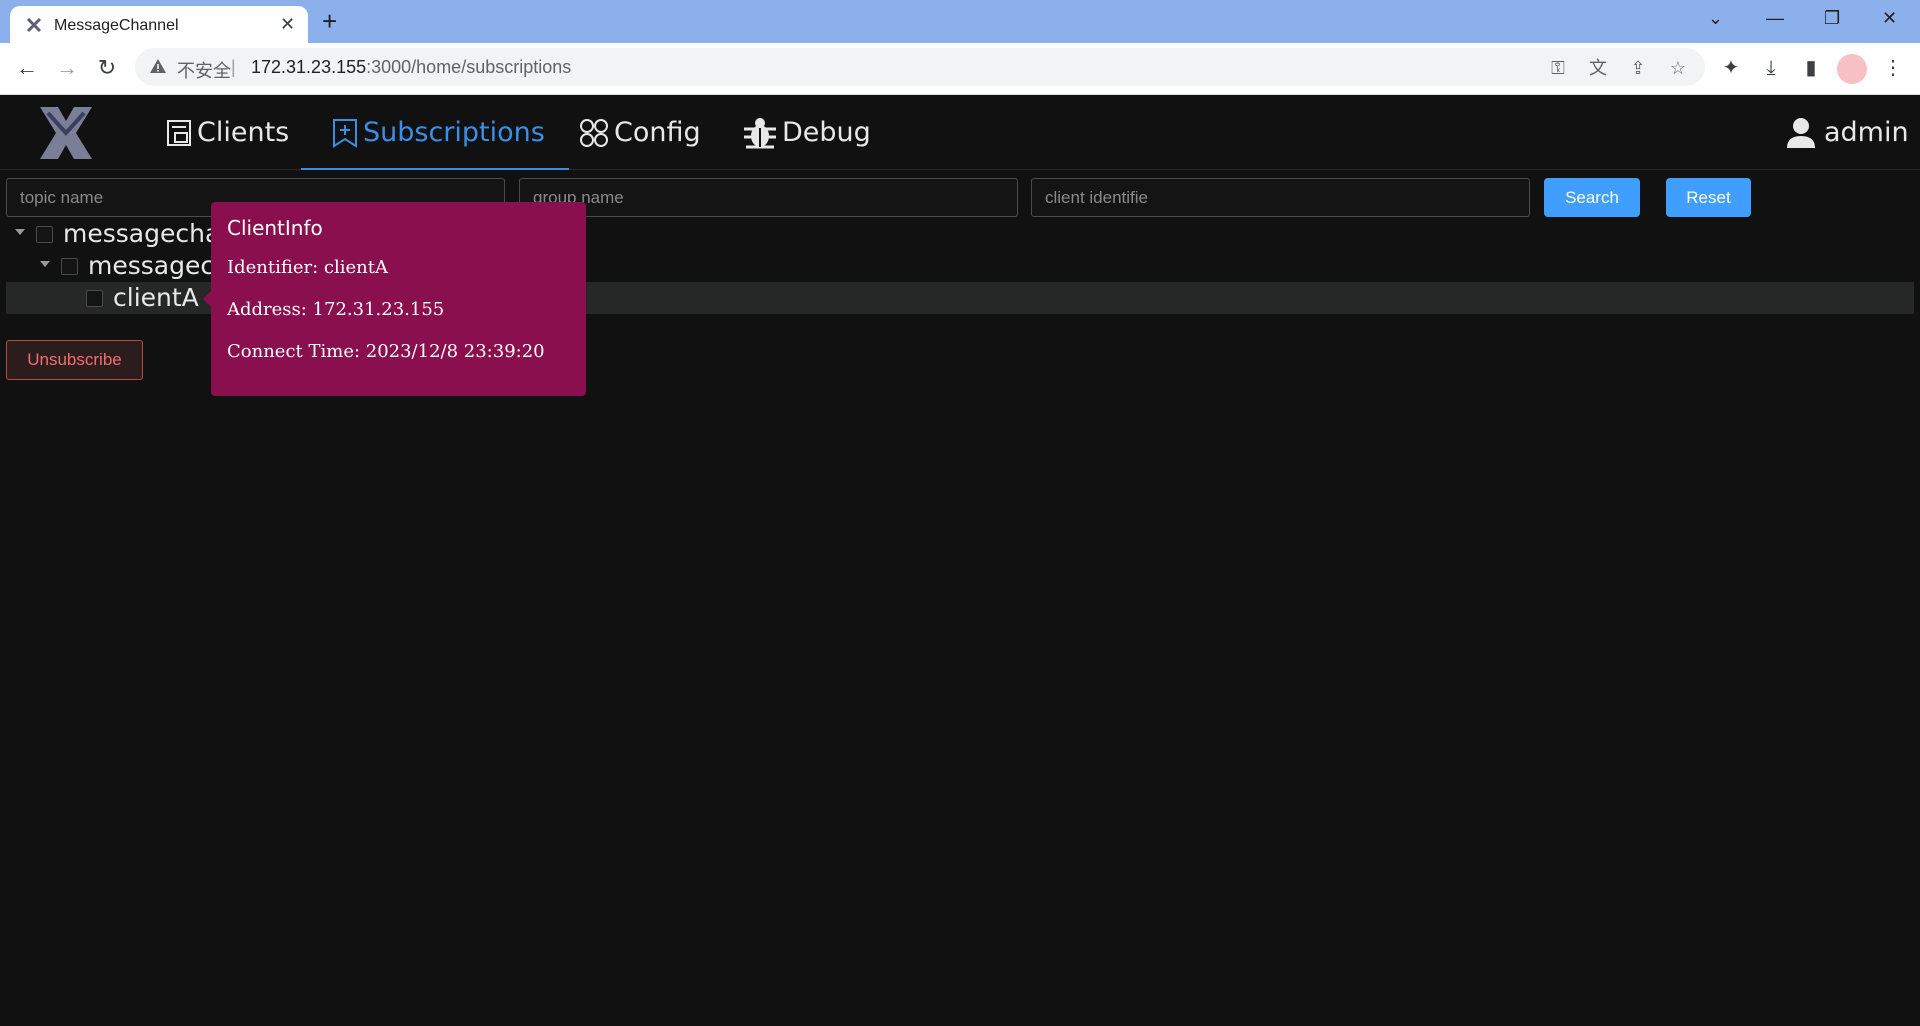 This screenshot has height=1026, width=1920. What do you see at coordinates (1280, 197) in the screenshot?
I see `client-identifier-input` at bounding box center [1280, 197].